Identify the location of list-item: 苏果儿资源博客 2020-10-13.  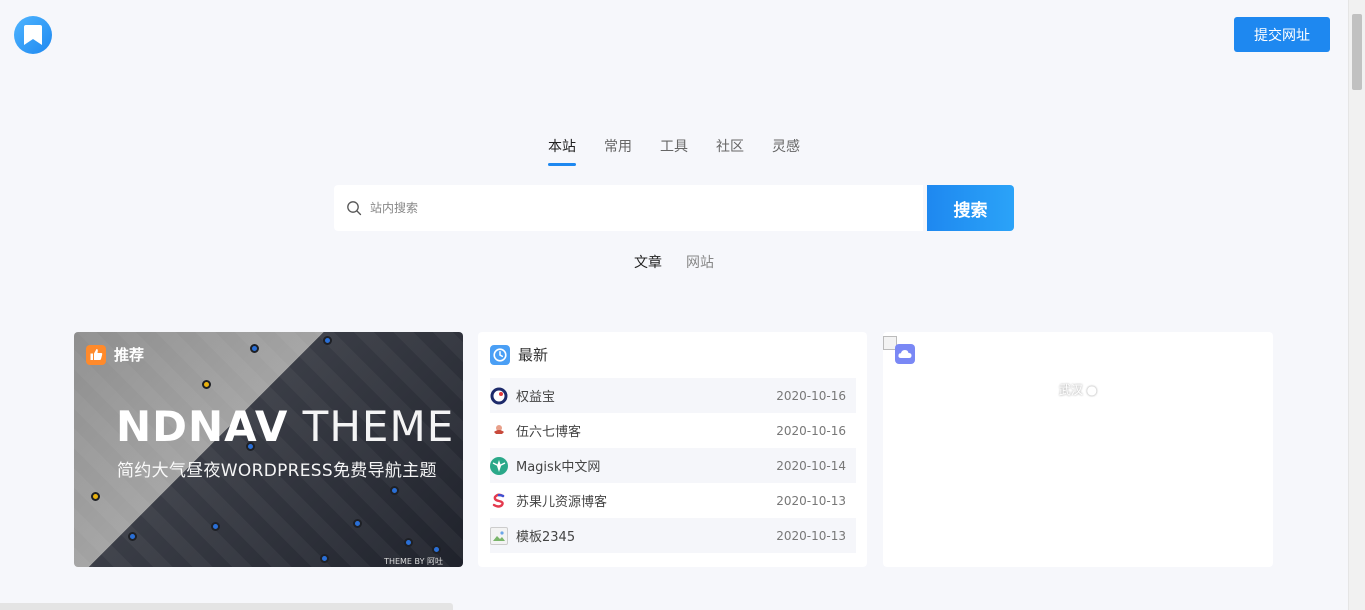
(673, 500).